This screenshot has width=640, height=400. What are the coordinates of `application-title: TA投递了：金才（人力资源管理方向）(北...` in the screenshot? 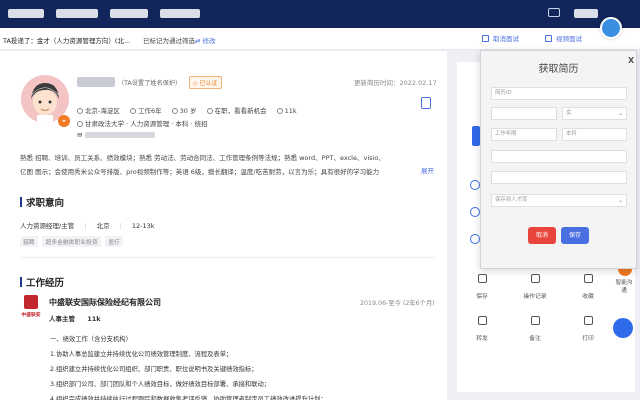 It's located at (67, 41).